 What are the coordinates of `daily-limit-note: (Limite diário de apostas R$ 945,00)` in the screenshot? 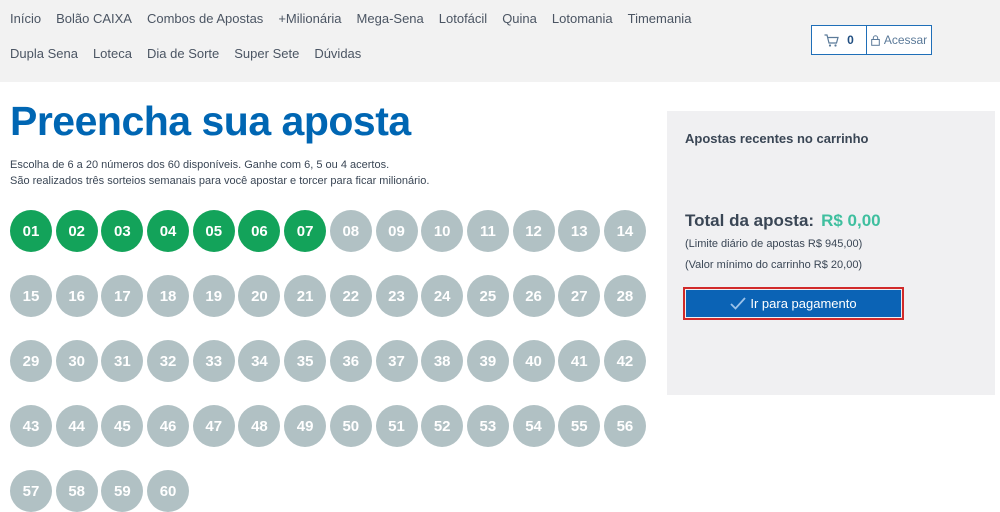 It's located at (774, 244).